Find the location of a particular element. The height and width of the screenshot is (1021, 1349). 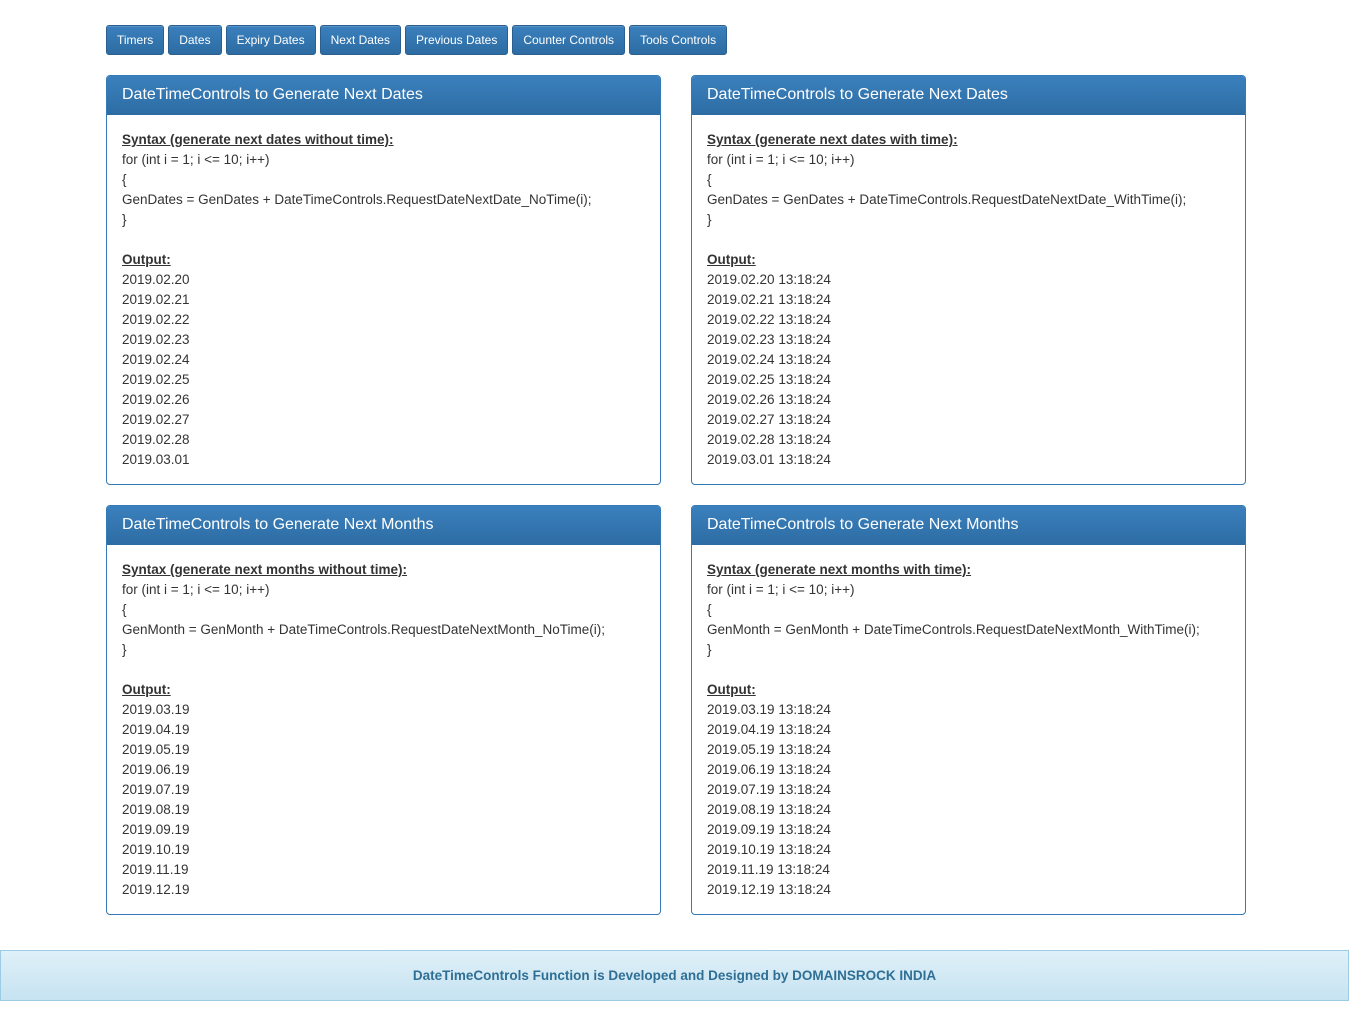

output-line: 2019.02.21 is located at coordinates (156, 299).